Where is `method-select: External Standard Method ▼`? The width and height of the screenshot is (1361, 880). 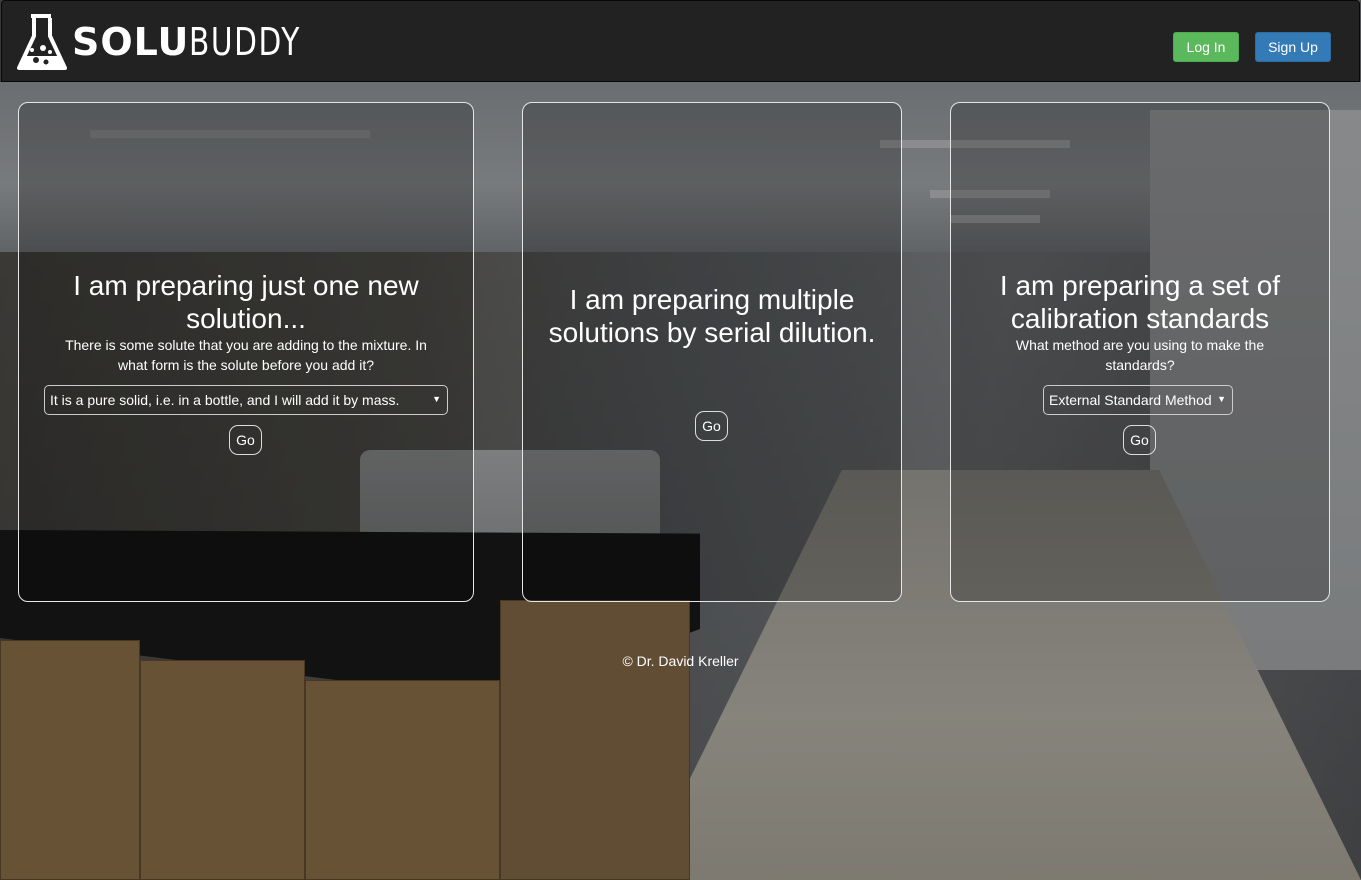
method-select: External Standard Method ▼ is located at coordinates (1138, 400).